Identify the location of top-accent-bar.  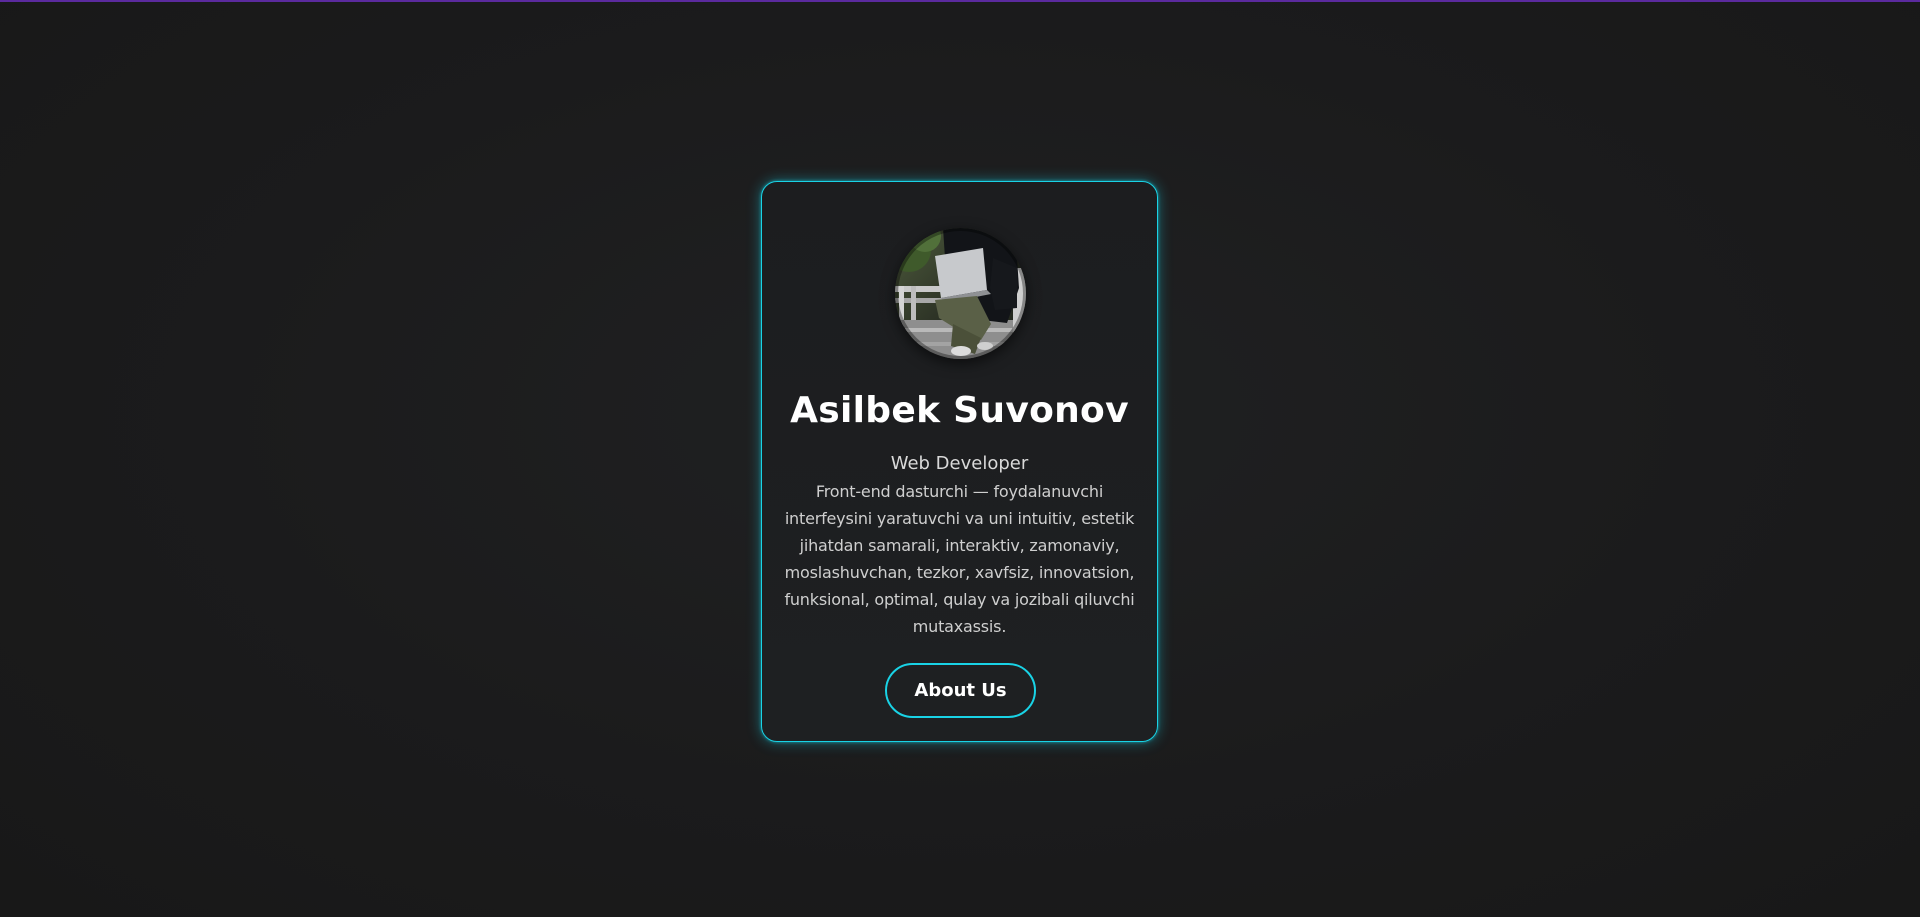
(960, 1).